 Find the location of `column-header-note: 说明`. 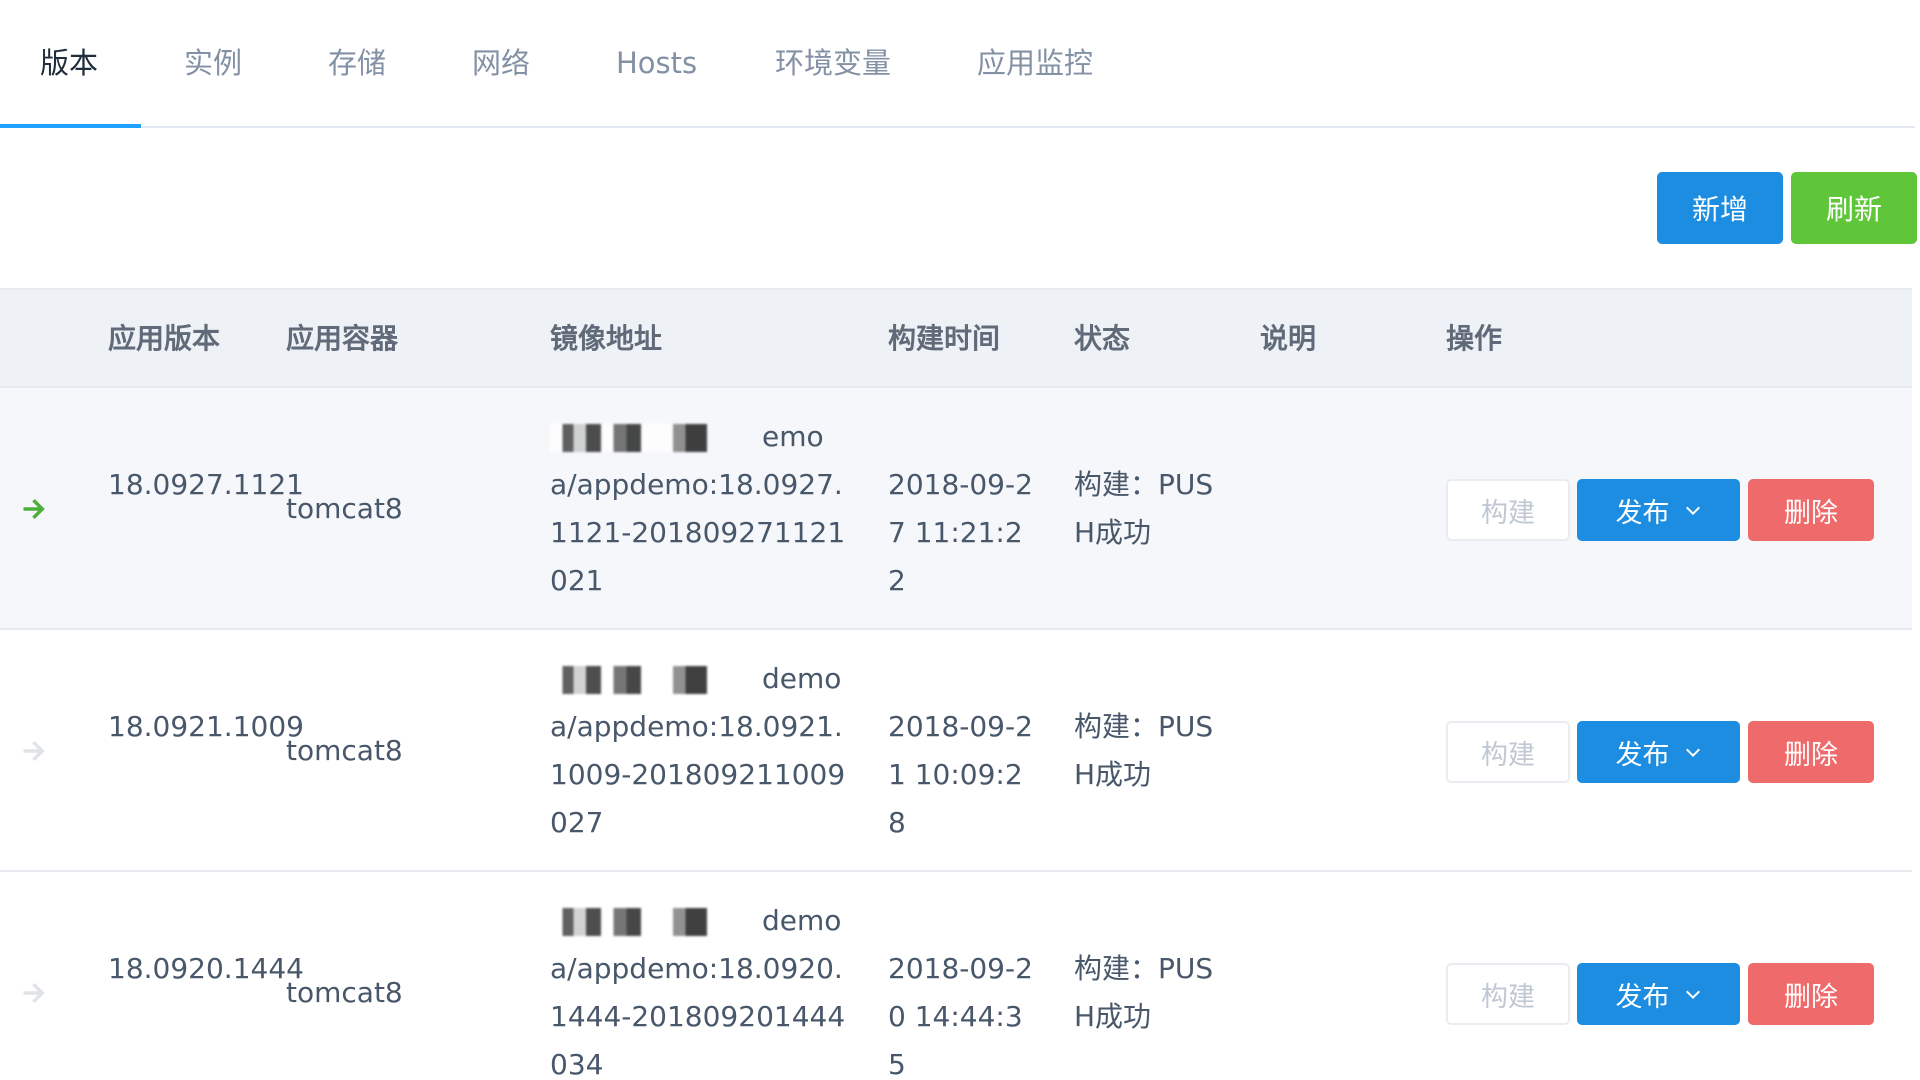

column-header-note: 说明 is located at coordinates (1288, 338).